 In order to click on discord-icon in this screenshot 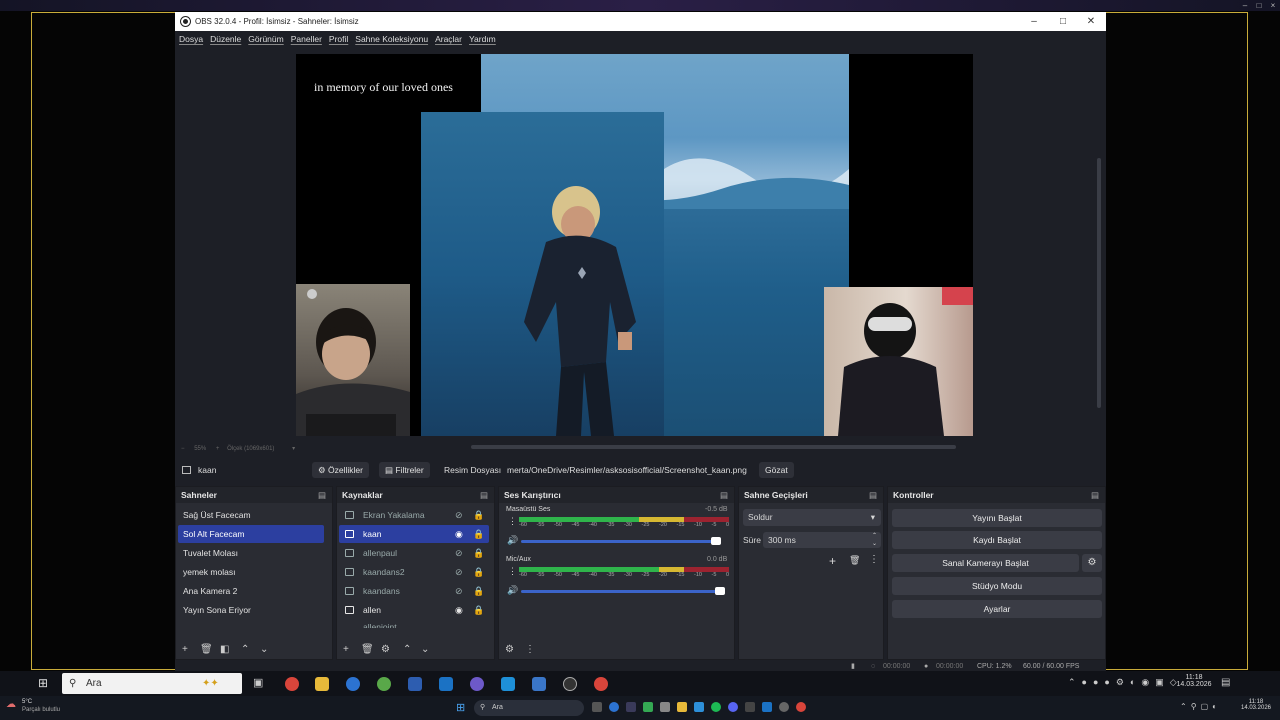, I will do `click(733, 707)`.